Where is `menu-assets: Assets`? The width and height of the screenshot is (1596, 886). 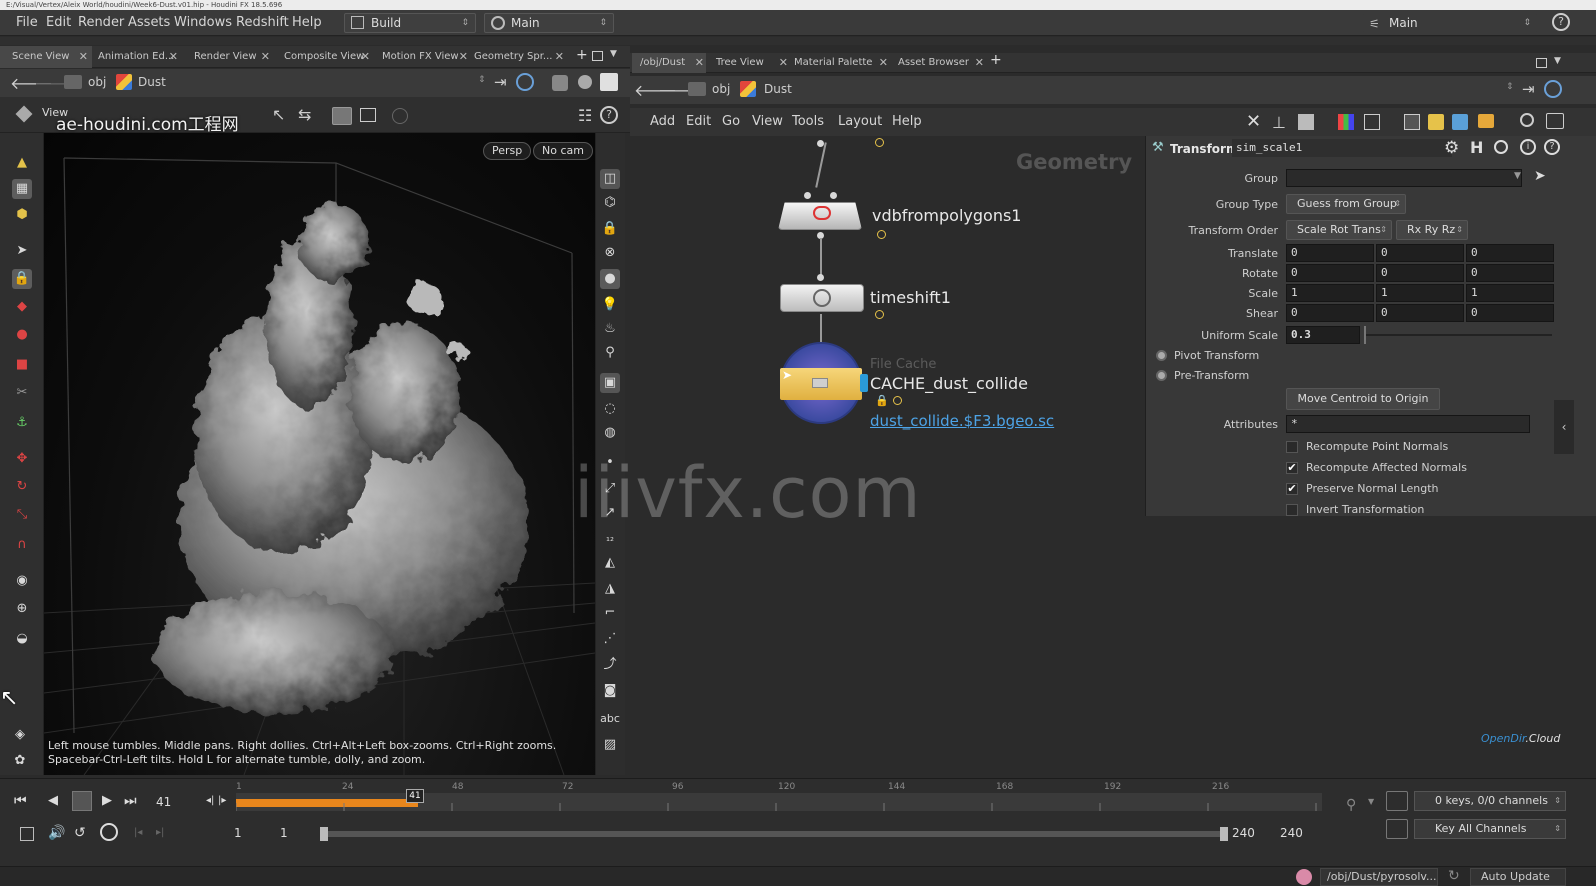 menu-assets: Assets is located at coordinates (149, 22).